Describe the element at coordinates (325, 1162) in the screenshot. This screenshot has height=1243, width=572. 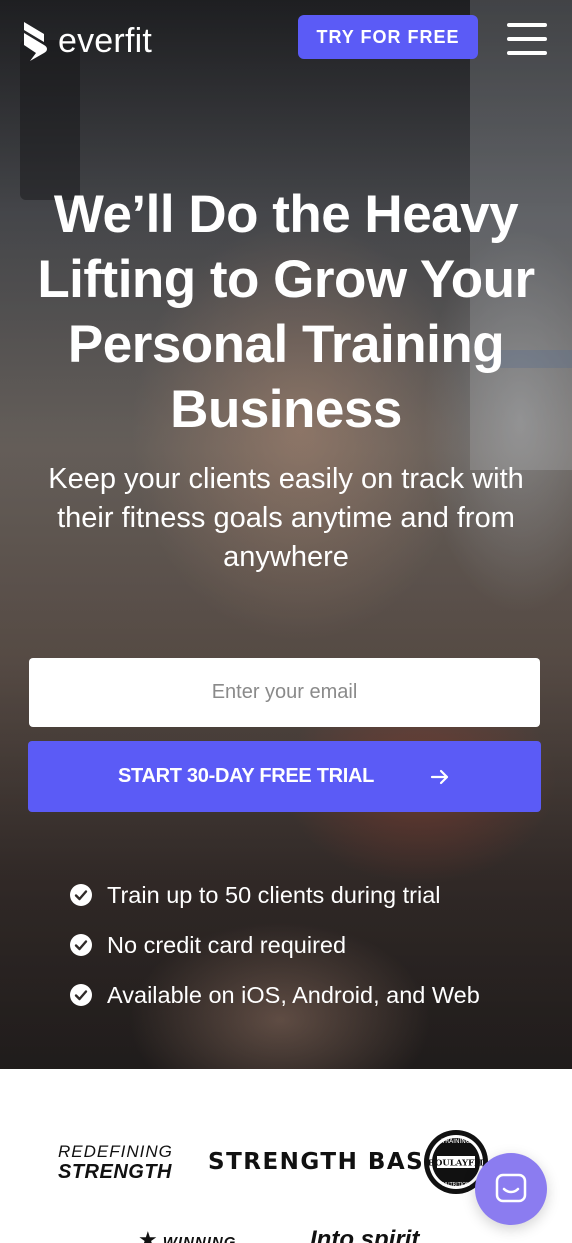
I see `strength-base-logo: STRENGTH BASE` at that location.